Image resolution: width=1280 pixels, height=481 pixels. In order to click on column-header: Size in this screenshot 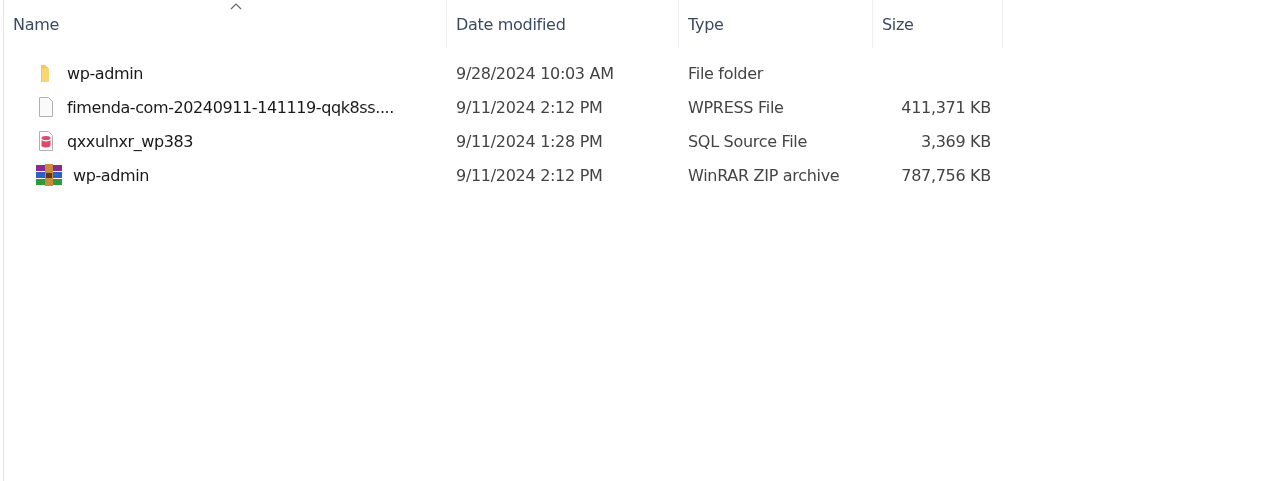, I will do `click(938, 24)`.